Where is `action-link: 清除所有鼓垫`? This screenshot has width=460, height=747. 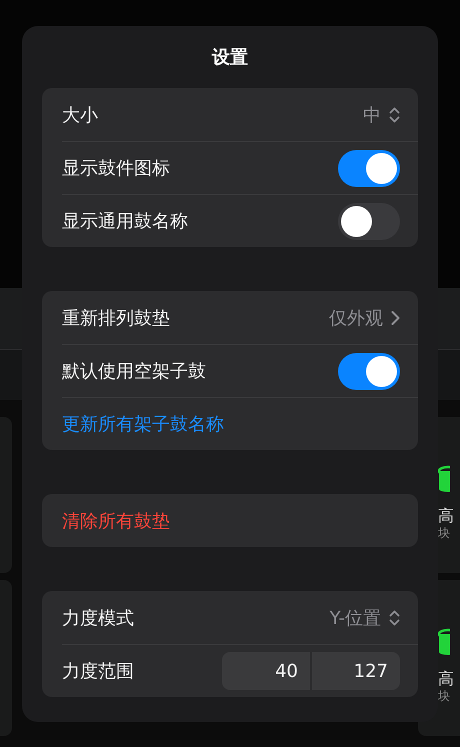
action-link: 清除所有鼓垫 is located at coordinates (116, 520).